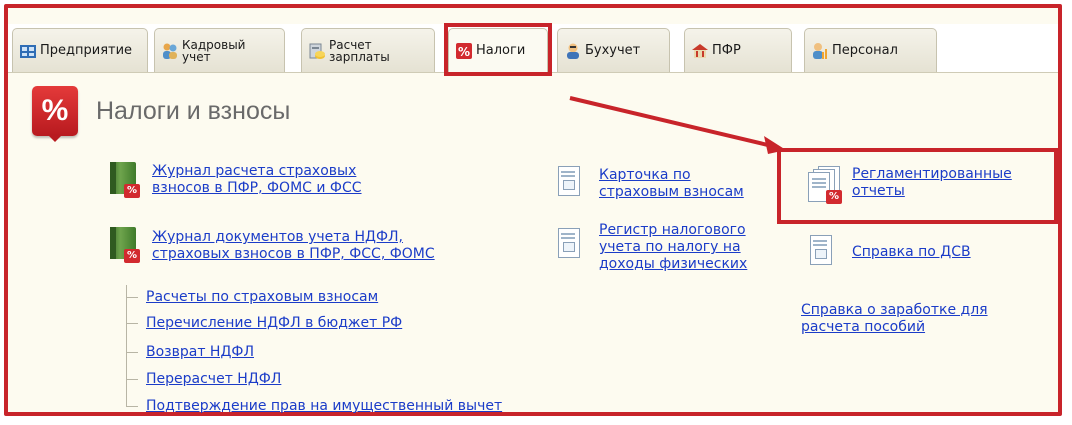 Image resolution: width=1072 pixels, height=425 pixels. Describe the element at coordinates (533, 72) in the screenshot. I see `tab-bar-baseline` at that location.